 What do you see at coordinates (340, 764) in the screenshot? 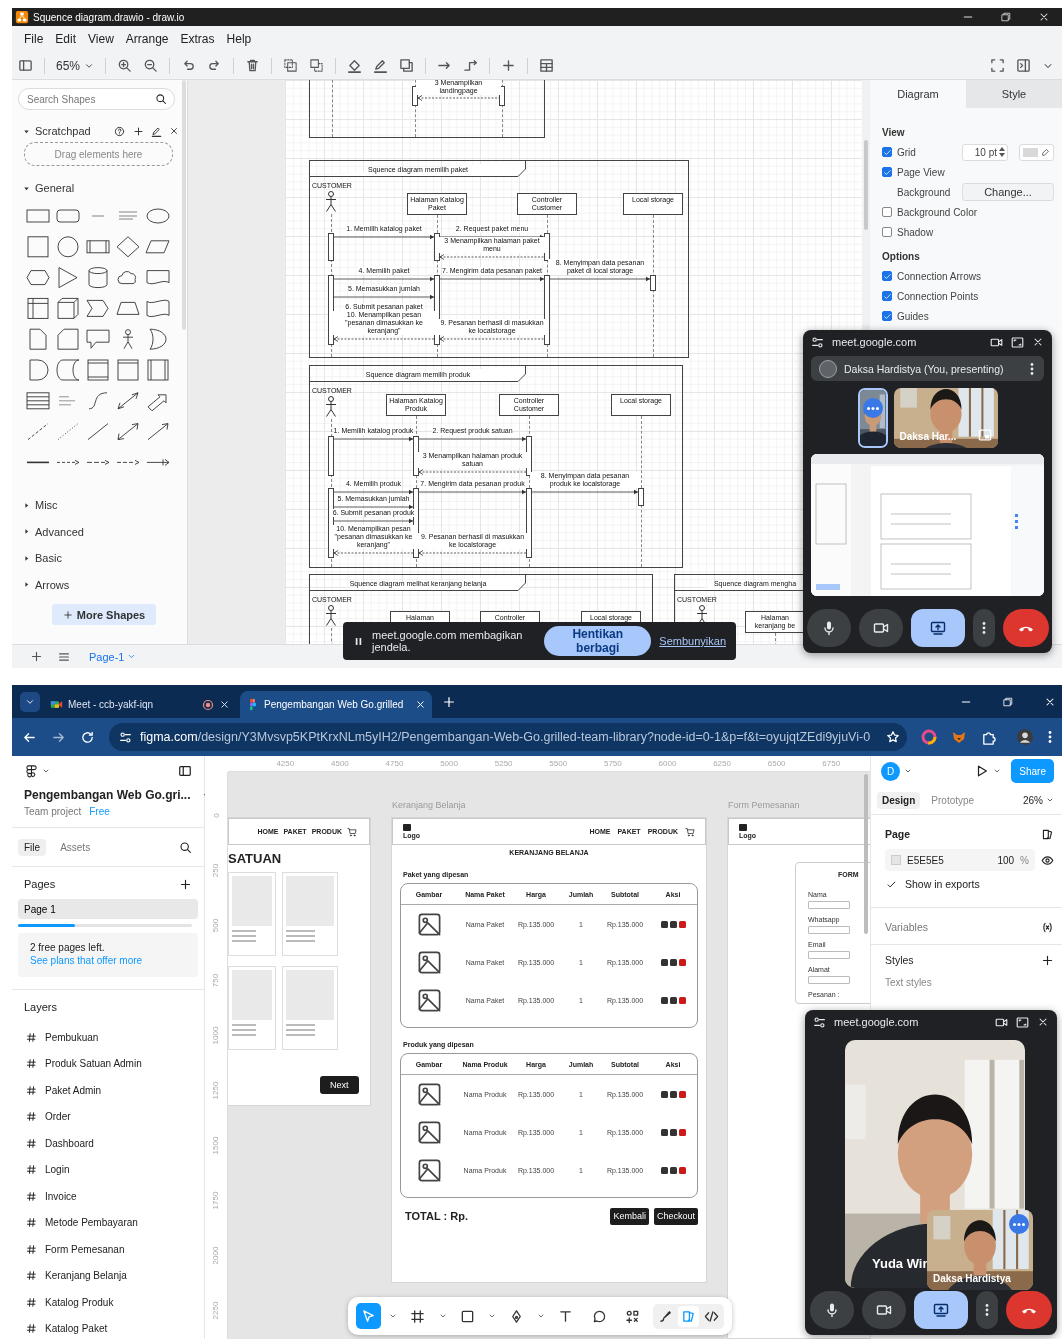
I see `ruler-label: 4500` at bounding box center [340, 764].